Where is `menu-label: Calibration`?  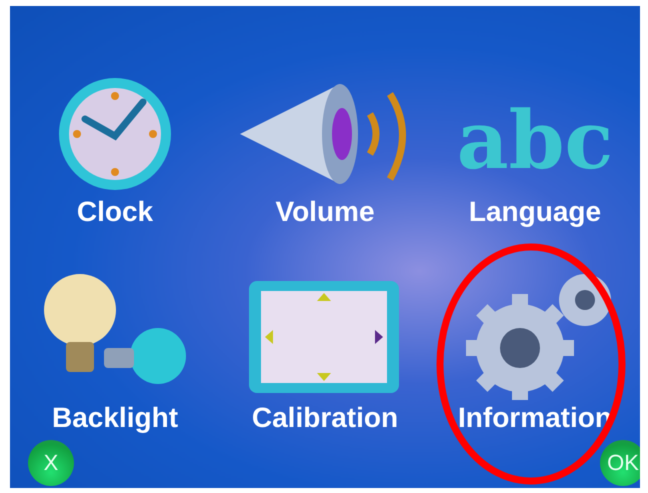 menu-label: Calibration is located at coordinates (325, 418).